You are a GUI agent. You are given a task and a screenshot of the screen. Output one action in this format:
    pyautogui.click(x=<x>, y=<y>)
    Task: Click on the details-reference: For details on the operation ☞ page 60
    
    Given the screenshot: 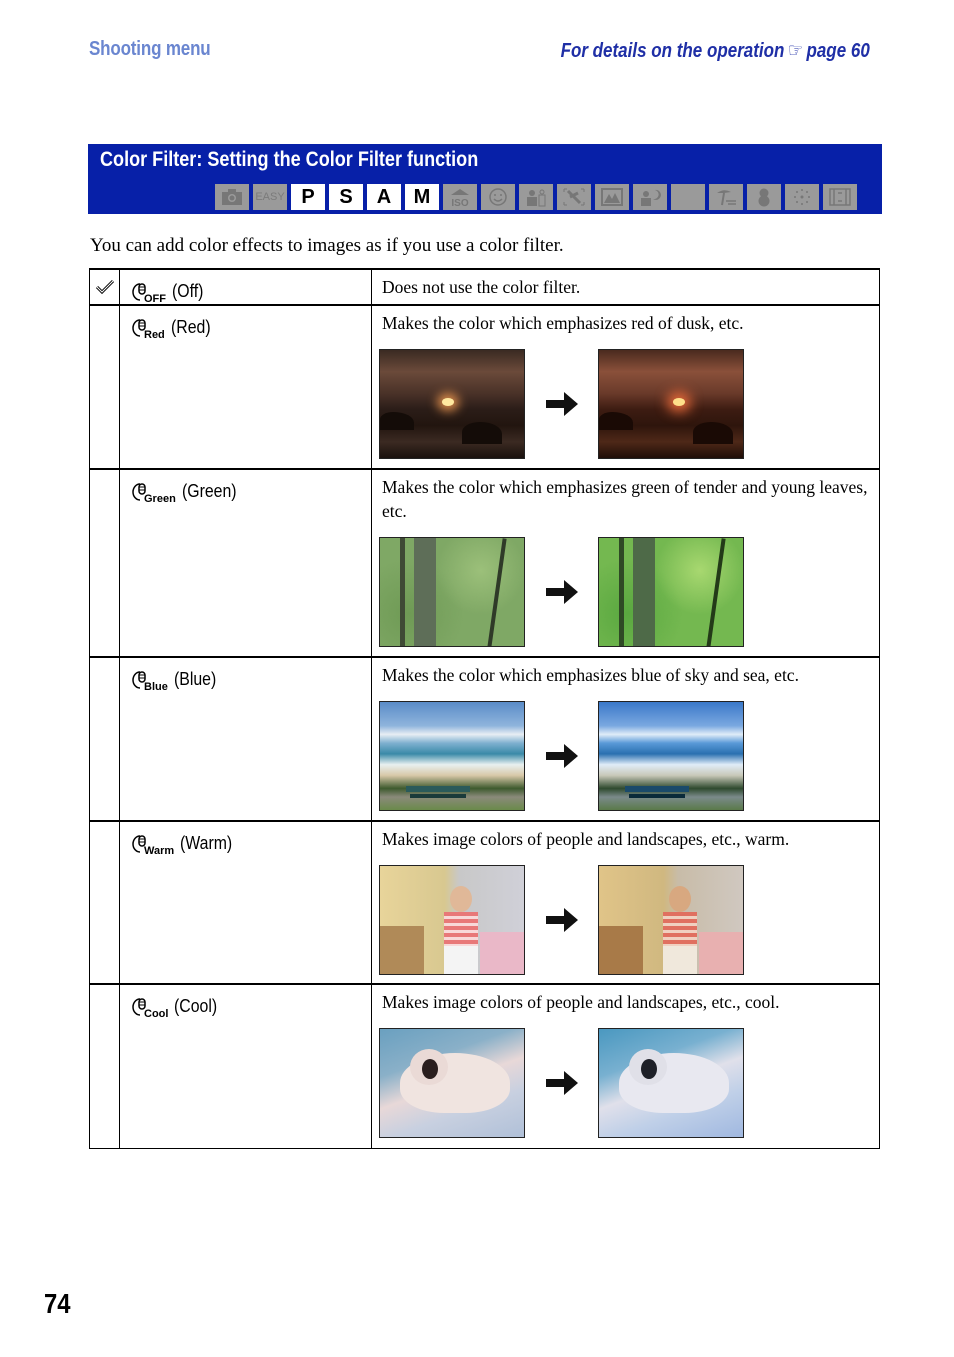 What is the action you would take?
    pyautogui.click(x=715, y=50)
    